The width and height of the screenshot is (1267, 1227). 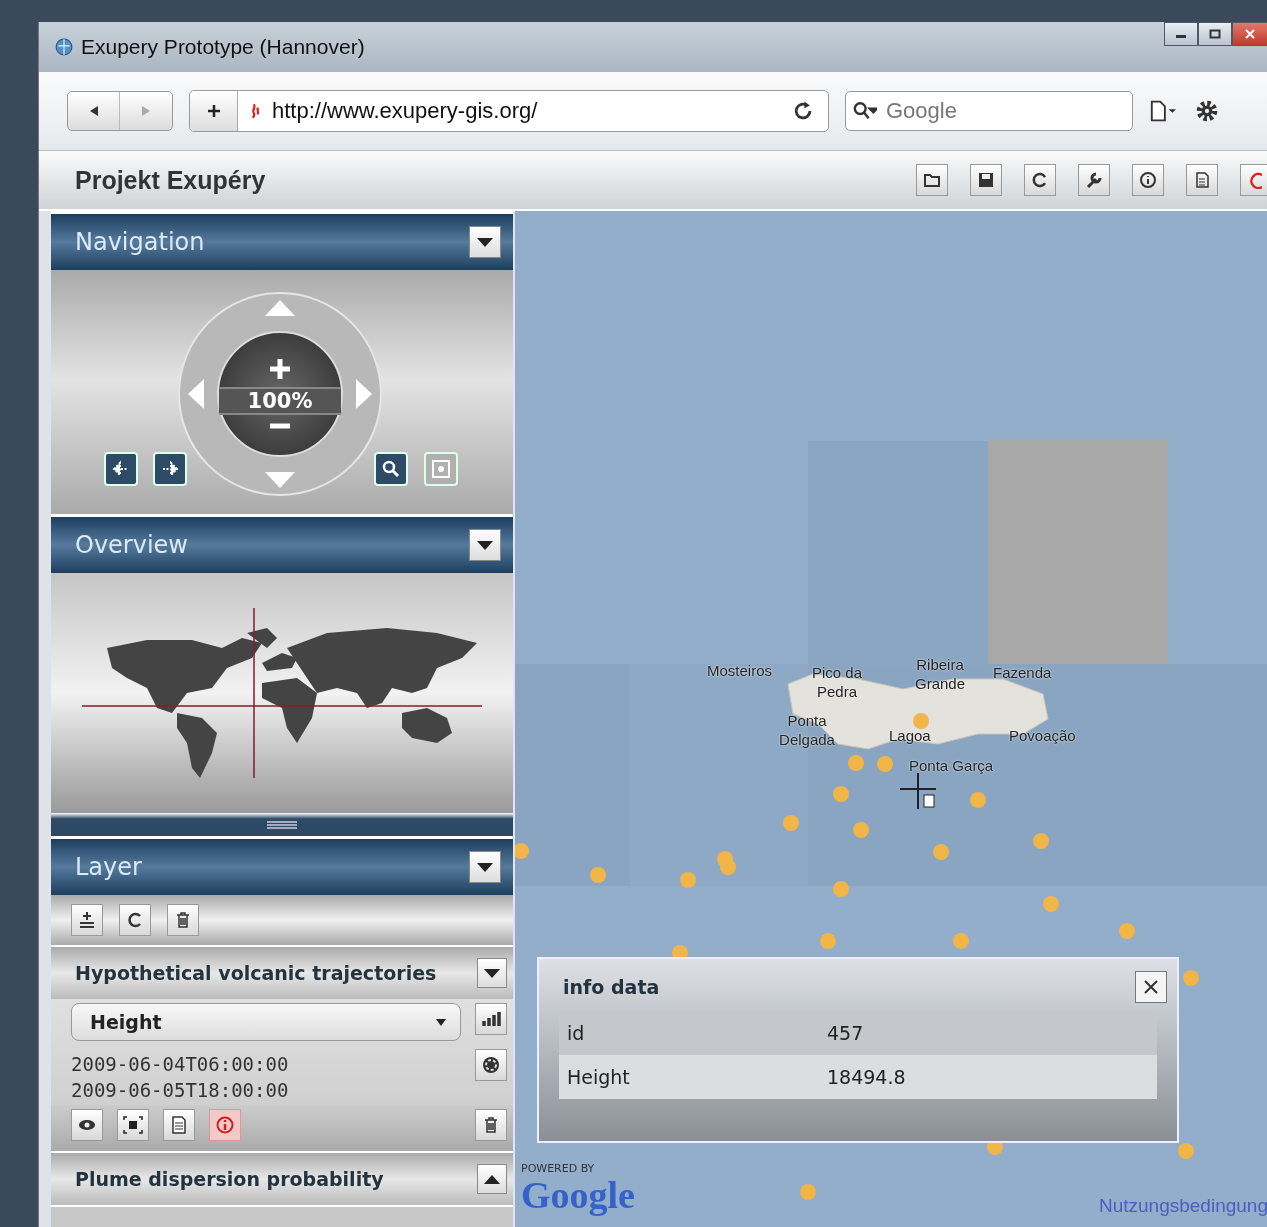 I want to click on zoom-to-layer-button, so click(x=133, y=1125).